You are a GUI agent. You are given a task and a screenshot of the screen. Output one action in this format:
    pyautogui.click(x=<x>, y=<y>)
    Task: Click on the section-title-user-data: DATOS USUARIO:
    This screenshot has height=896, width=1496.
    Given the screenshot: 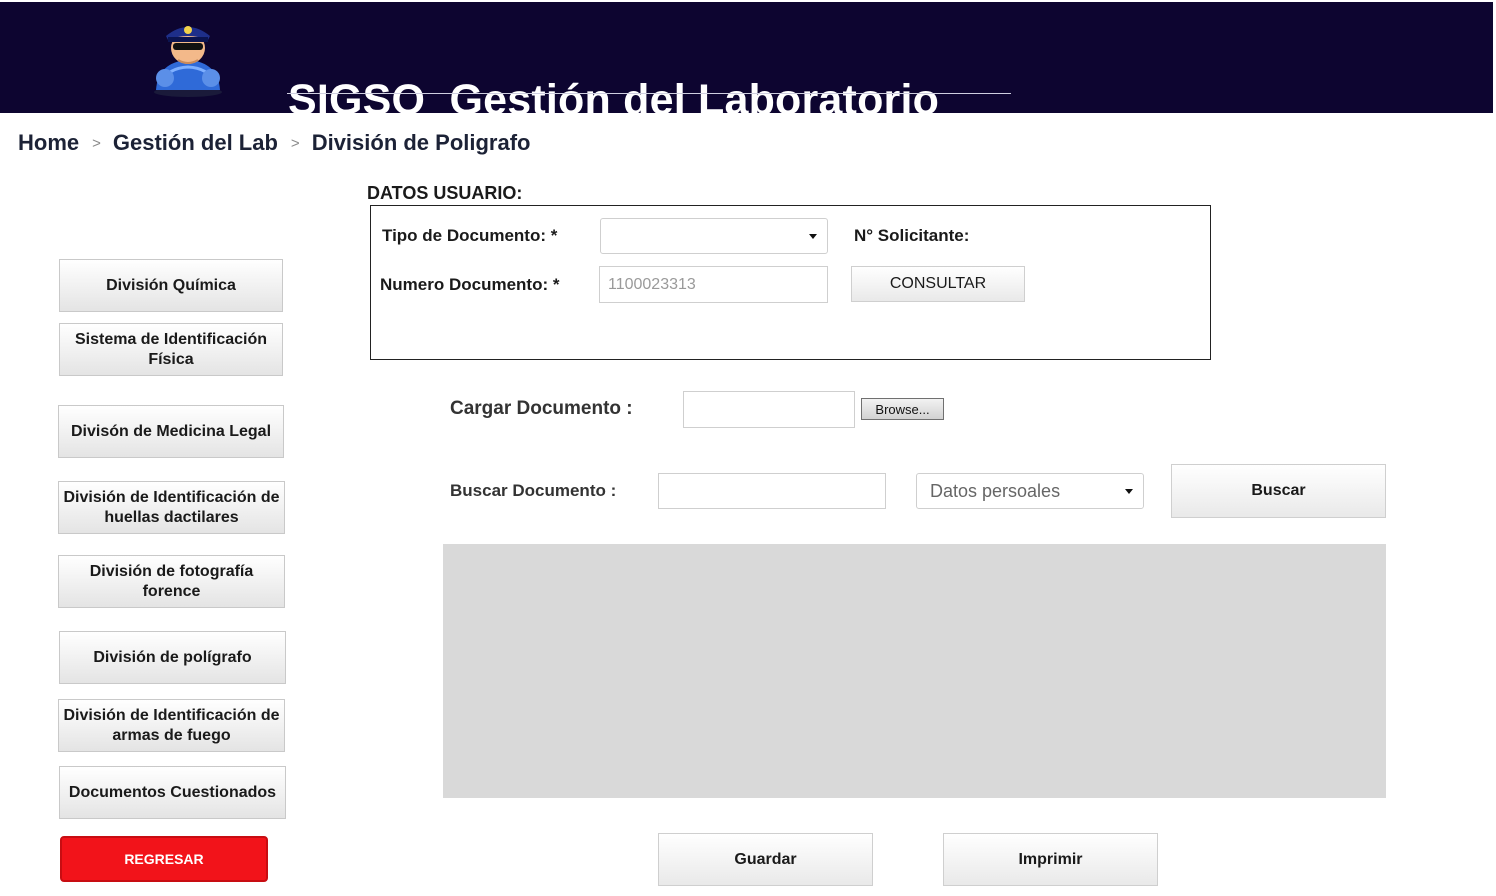 What is the action you would take?
    pyautogui.click(x=445, y=193)
    